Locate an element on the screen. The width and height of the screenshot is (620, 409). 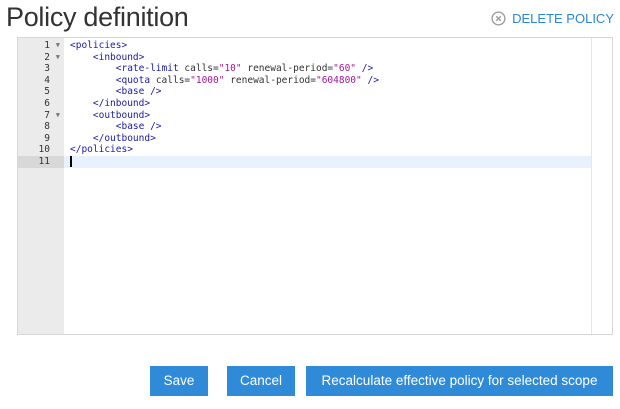
code-token: </outbound> is located at coordinates (124, 138).